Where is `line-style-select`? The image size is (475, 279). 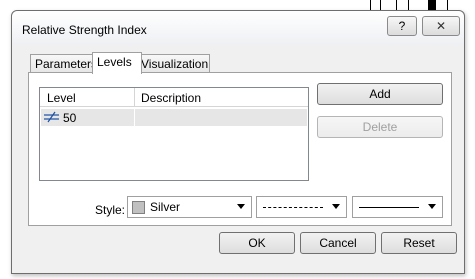
line-style-select is located at coordinates (301, 207).